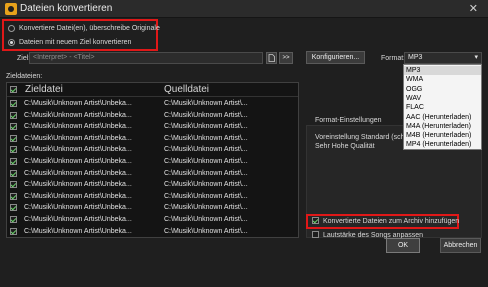 Image resolution: width=488 pixels, height=287 pixels. I want to click on ok-button: OK, so click(403, 245).